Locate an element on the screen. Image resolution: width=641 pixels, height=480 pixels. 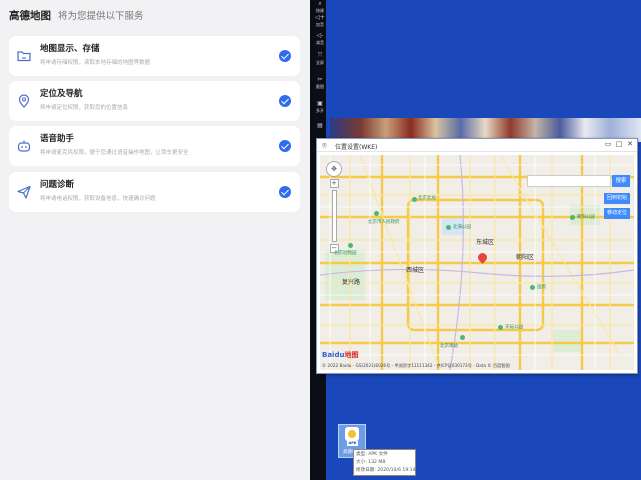
paper-plane-icon is located at coordinates (24, 192).